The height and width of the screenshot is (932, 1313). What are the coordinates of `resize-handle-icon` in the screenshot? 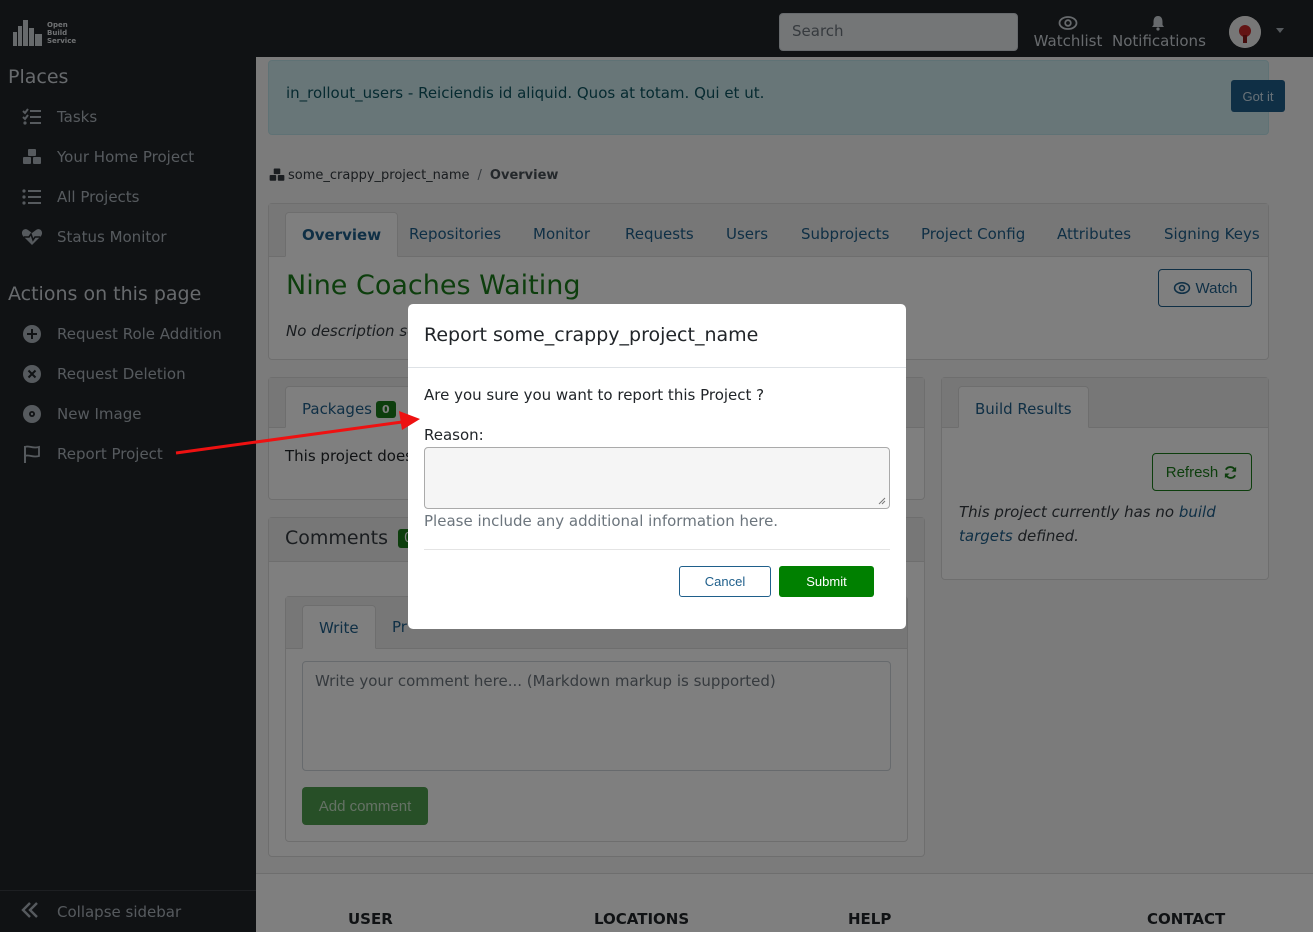 It's located at (882, 501).